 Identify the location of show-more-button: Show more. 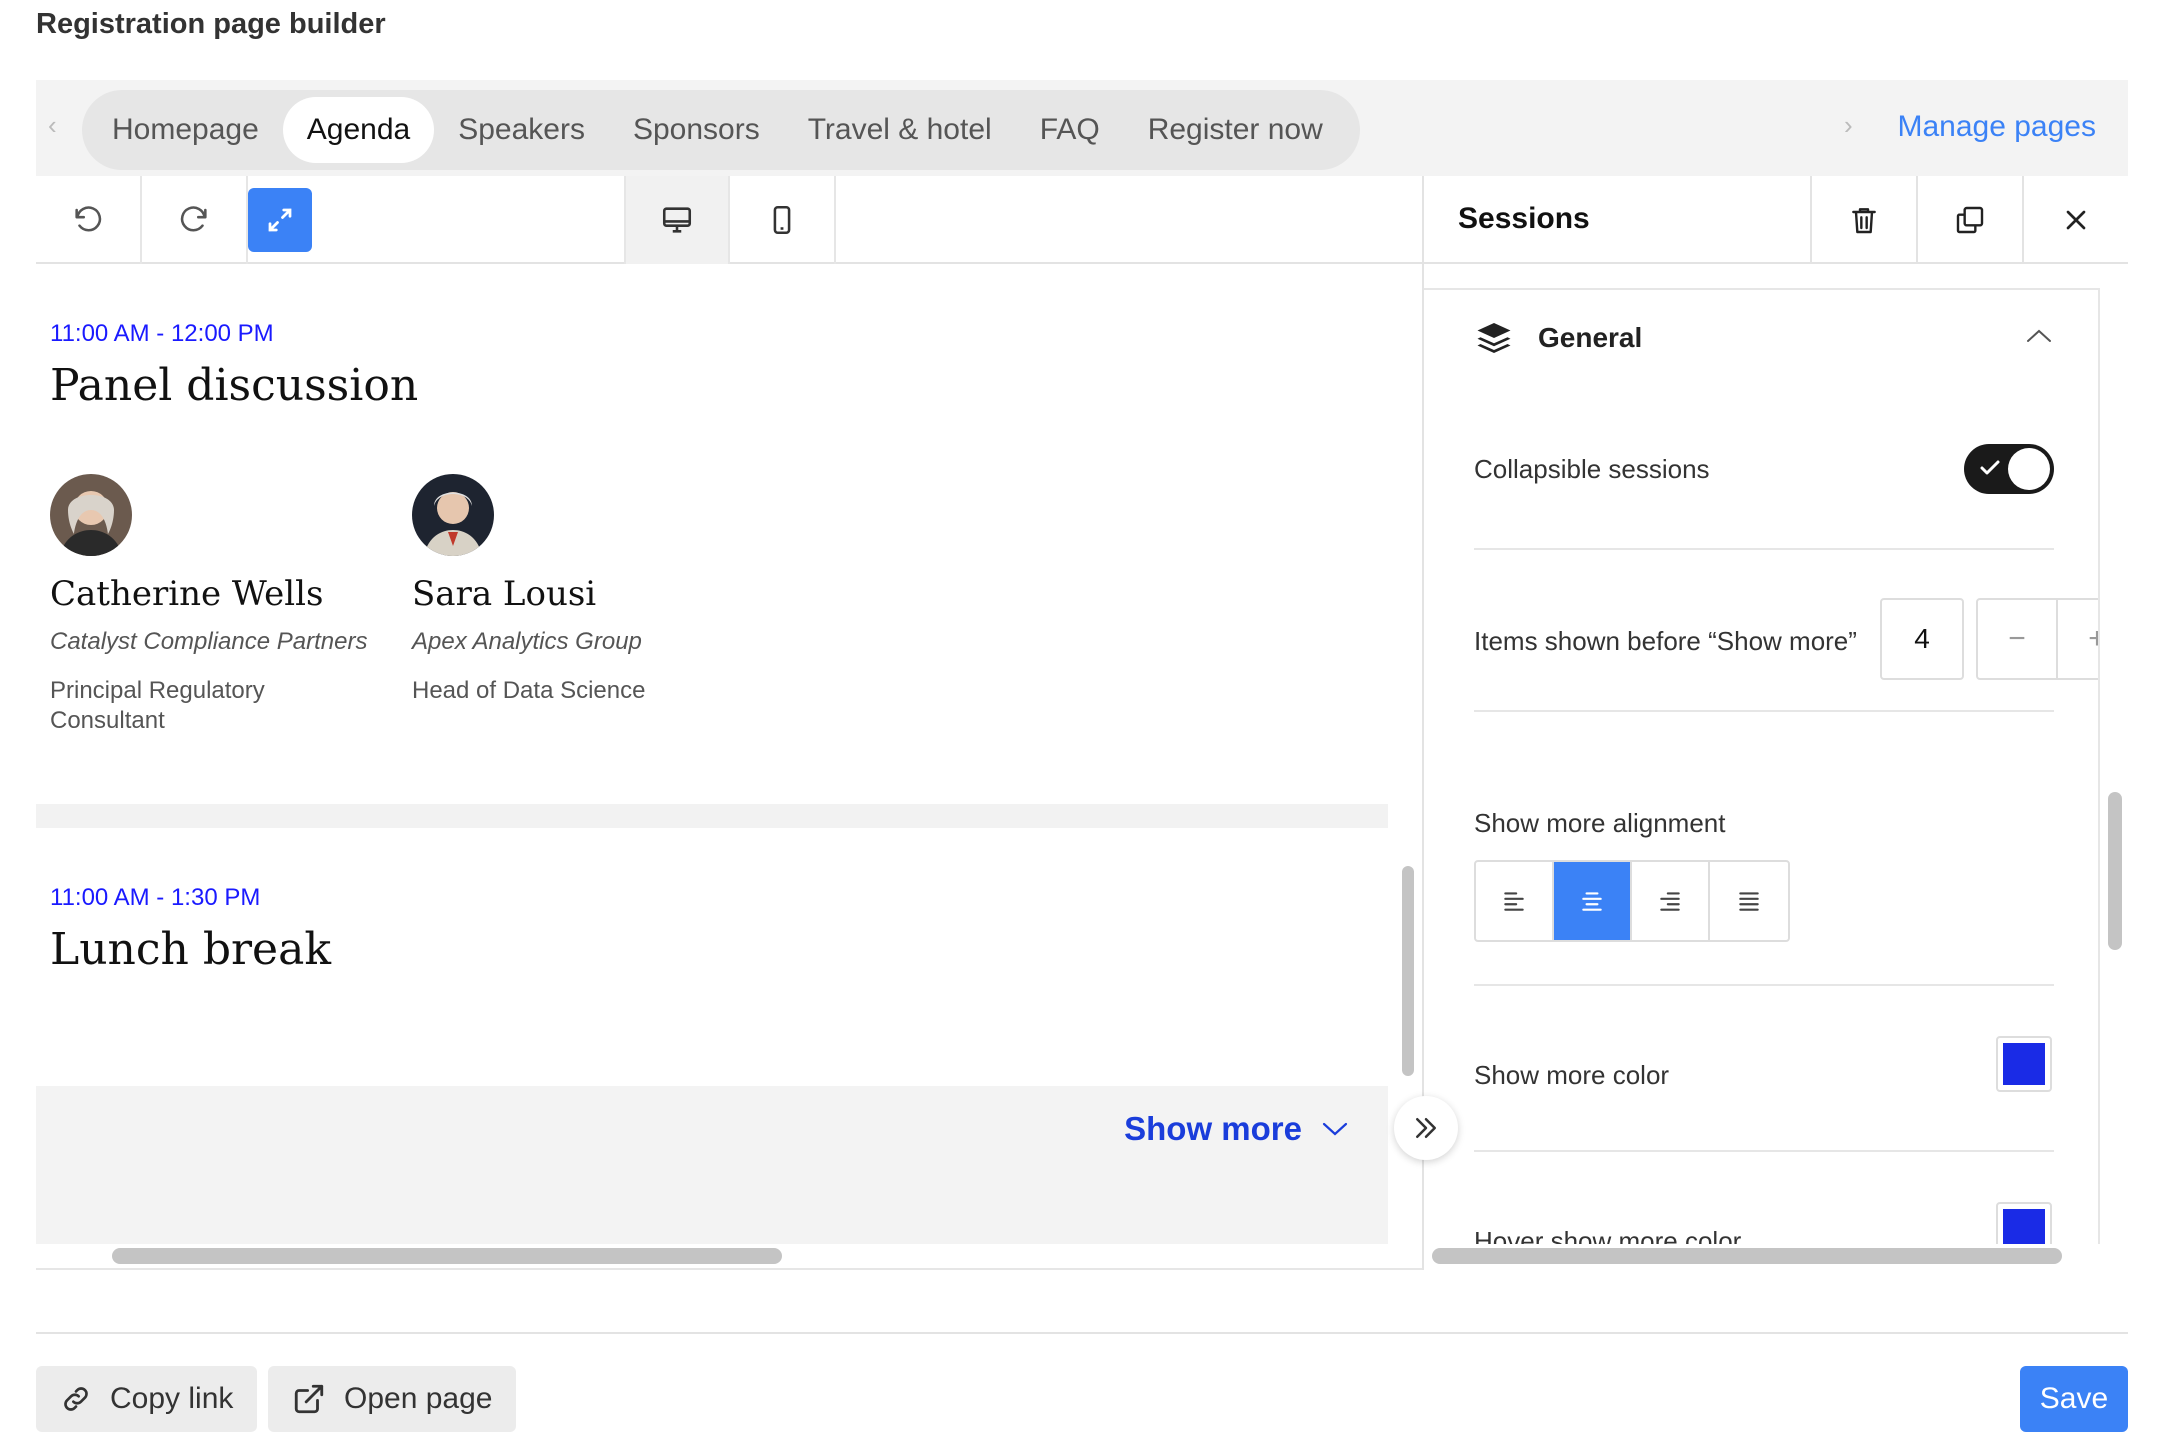
(1237, 1129).